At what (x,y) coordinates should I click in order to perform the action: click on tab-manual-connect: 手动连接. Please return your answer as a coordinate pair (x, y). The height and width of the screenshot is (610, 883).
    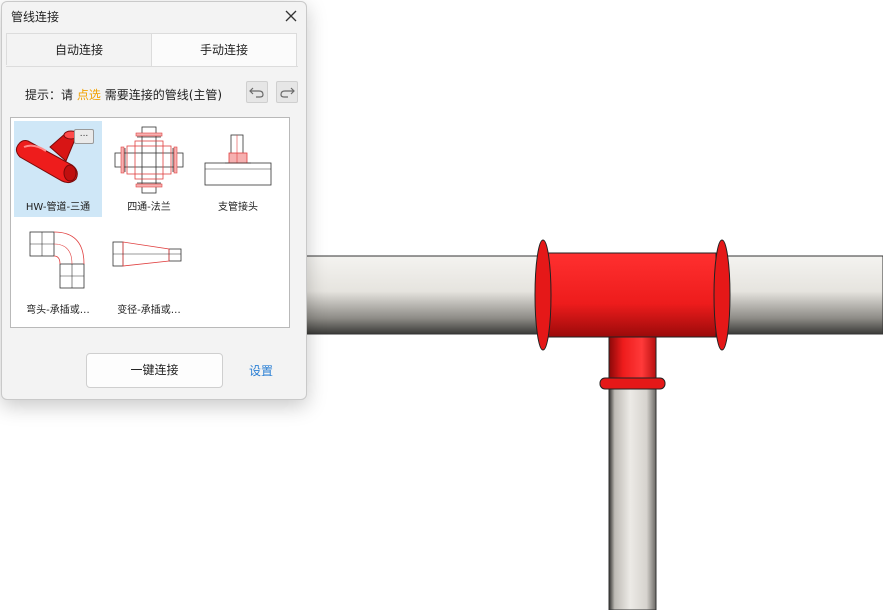
    Looking at the image, I should click on (224, 49).